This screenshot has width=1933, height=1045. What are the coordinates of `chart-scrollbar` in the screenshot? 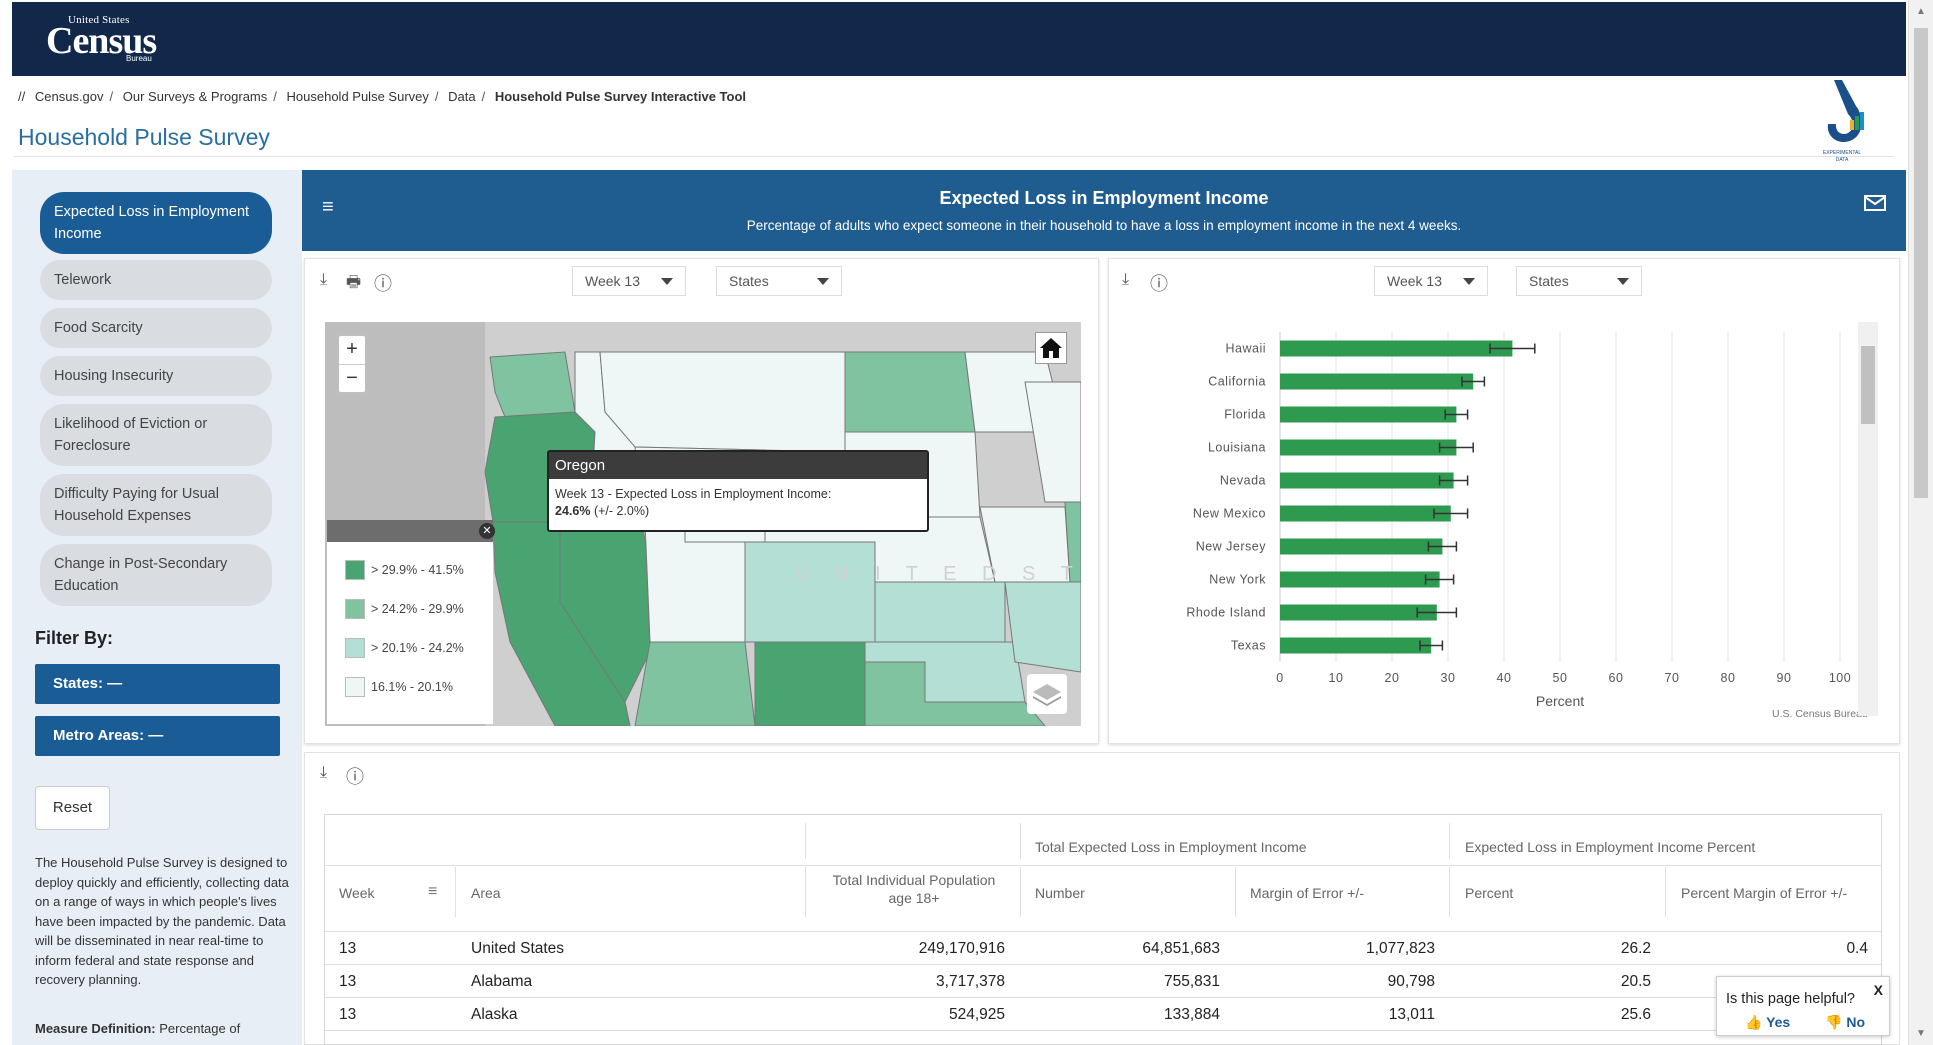 It's located at (1868, 519).